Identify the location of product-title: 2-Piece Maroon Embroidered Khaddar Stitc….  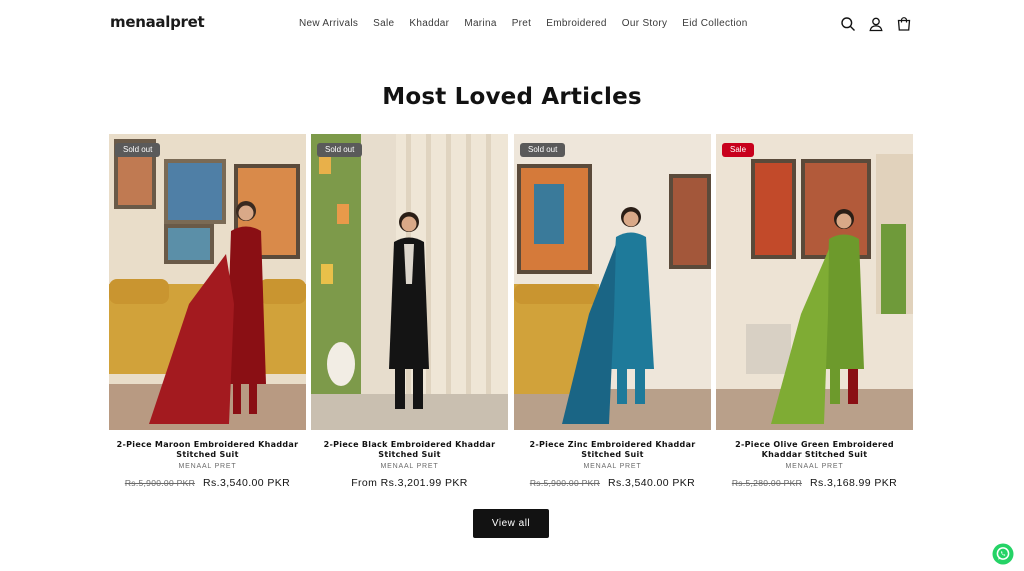
(207, 450).